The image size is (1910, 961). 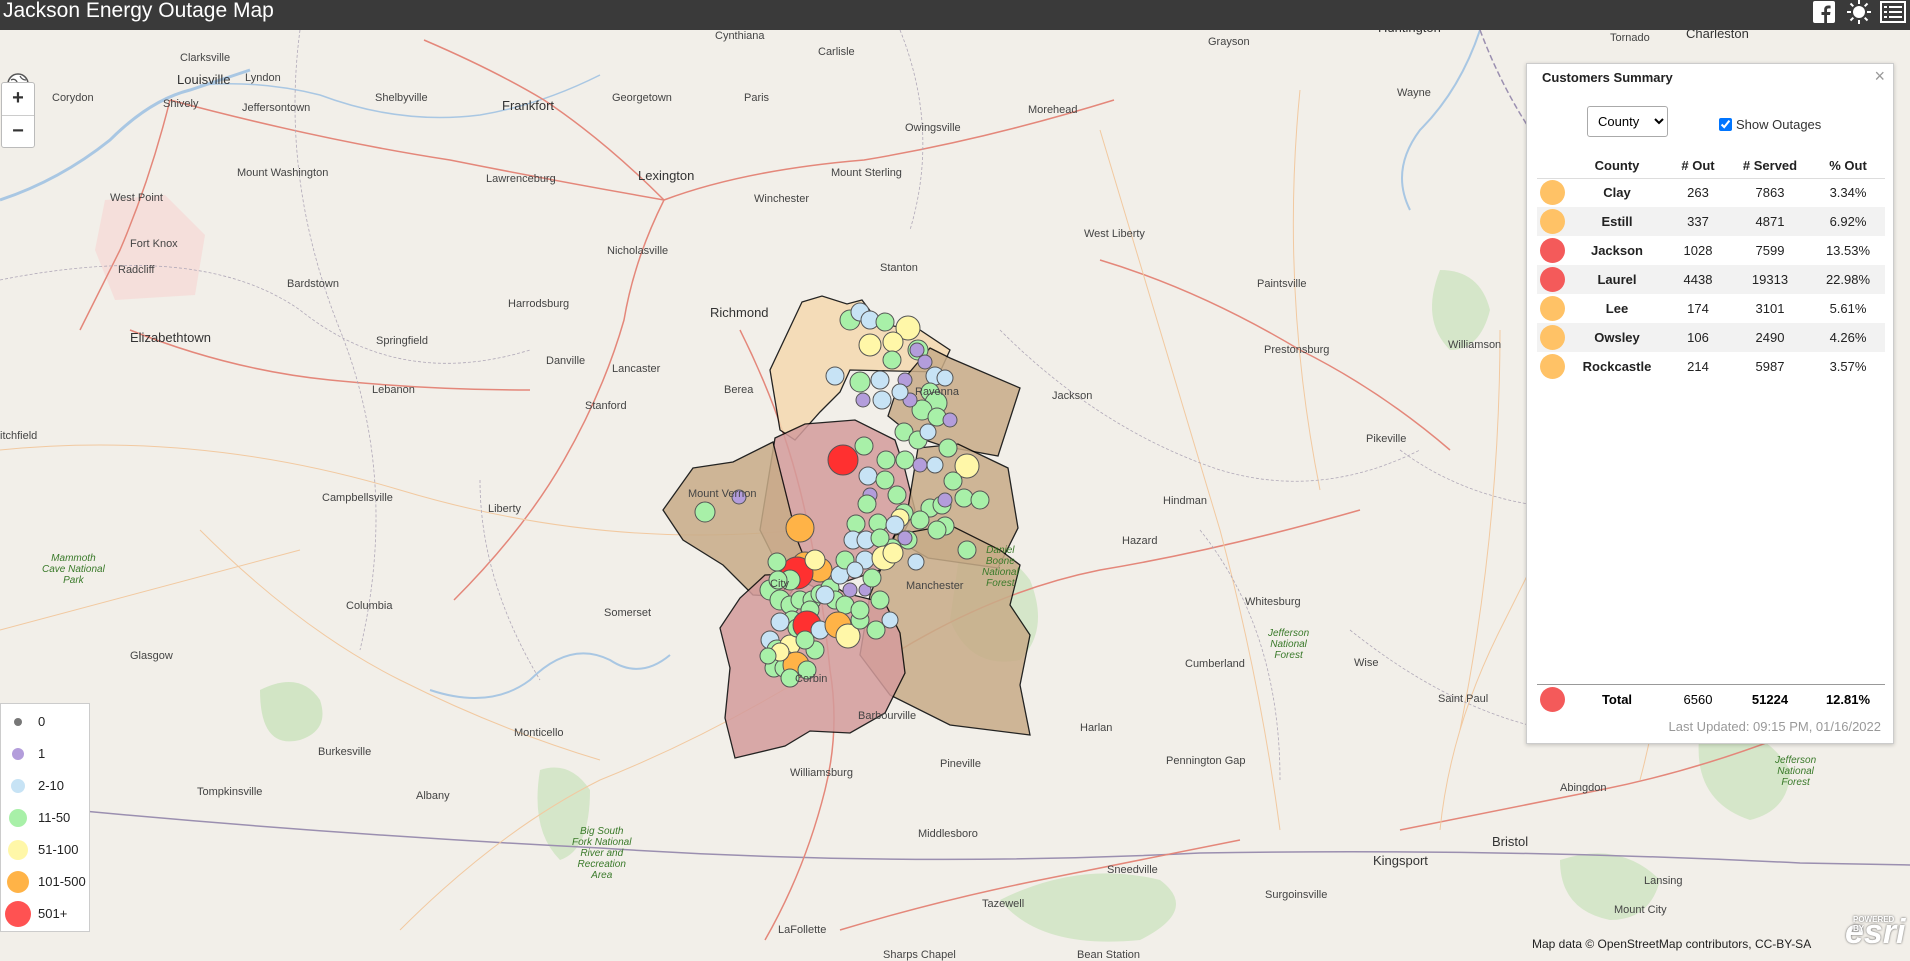 What do you see at coordinates (1711, 308) in the screenshot?
I see `table-row: Lee 174 3101 5.61%` at bounding box center [1711, 308].